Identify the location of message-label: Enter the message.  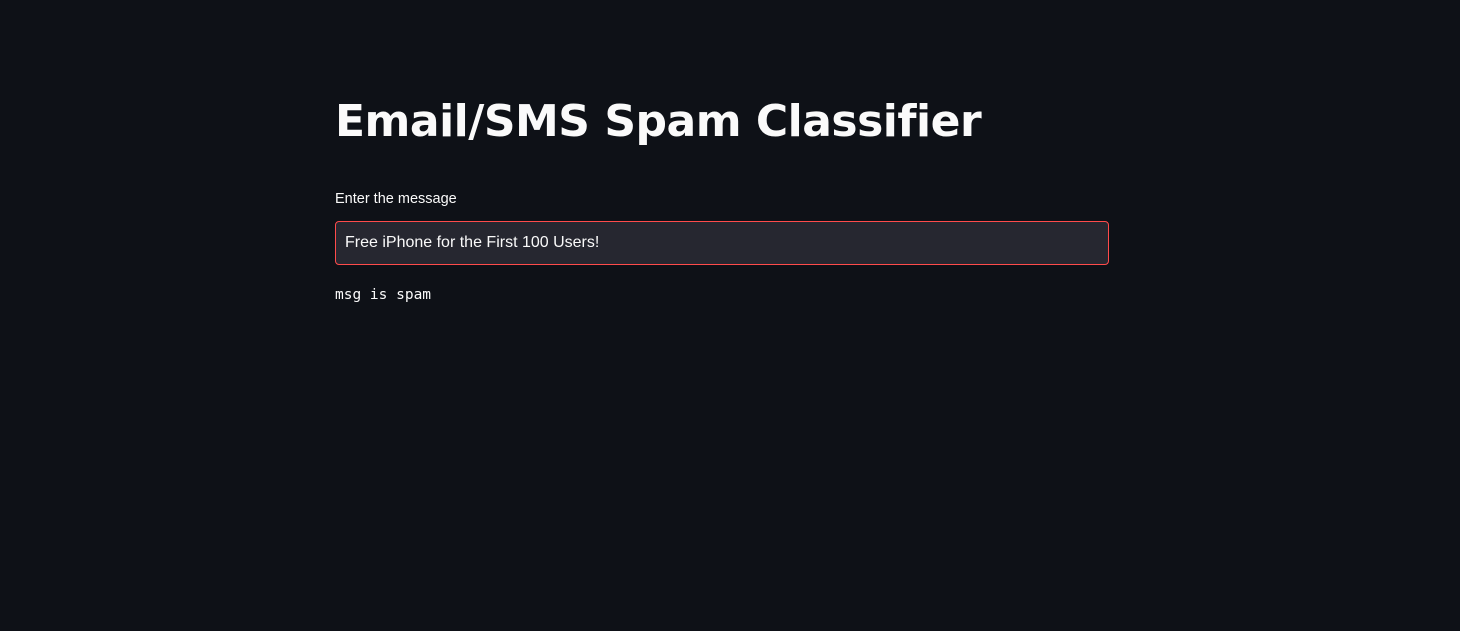
(396, 199).